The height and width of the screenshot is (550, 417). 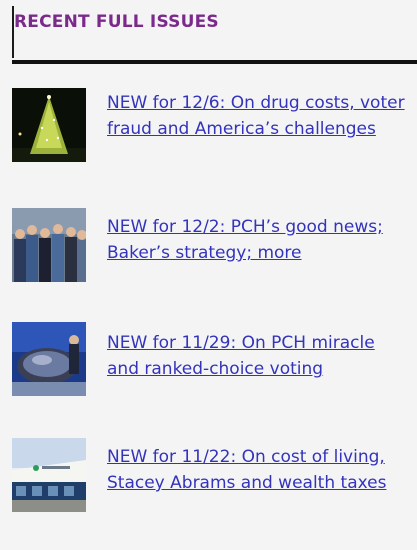 What do you see at coordinates (49, 359) in the screenshot?
I see `sculpture-photo-thumbnail` at bounding box center [49, 359].